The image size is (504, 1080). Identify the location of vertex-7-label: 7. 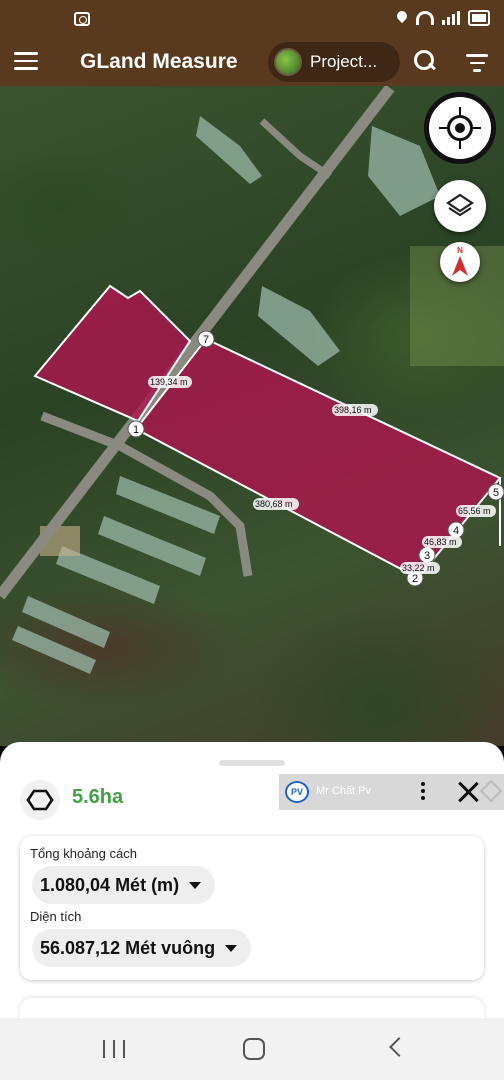
(206, 340).